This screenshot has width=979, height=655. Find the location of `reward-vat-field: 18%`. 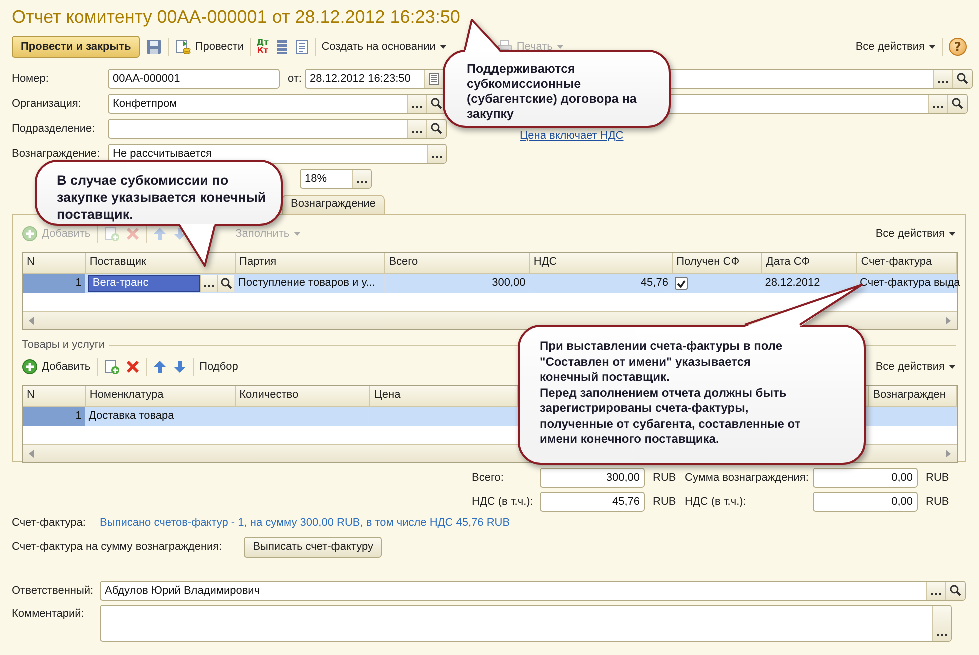

reward-vat-field: 18% is located at coordinates (336, 178).